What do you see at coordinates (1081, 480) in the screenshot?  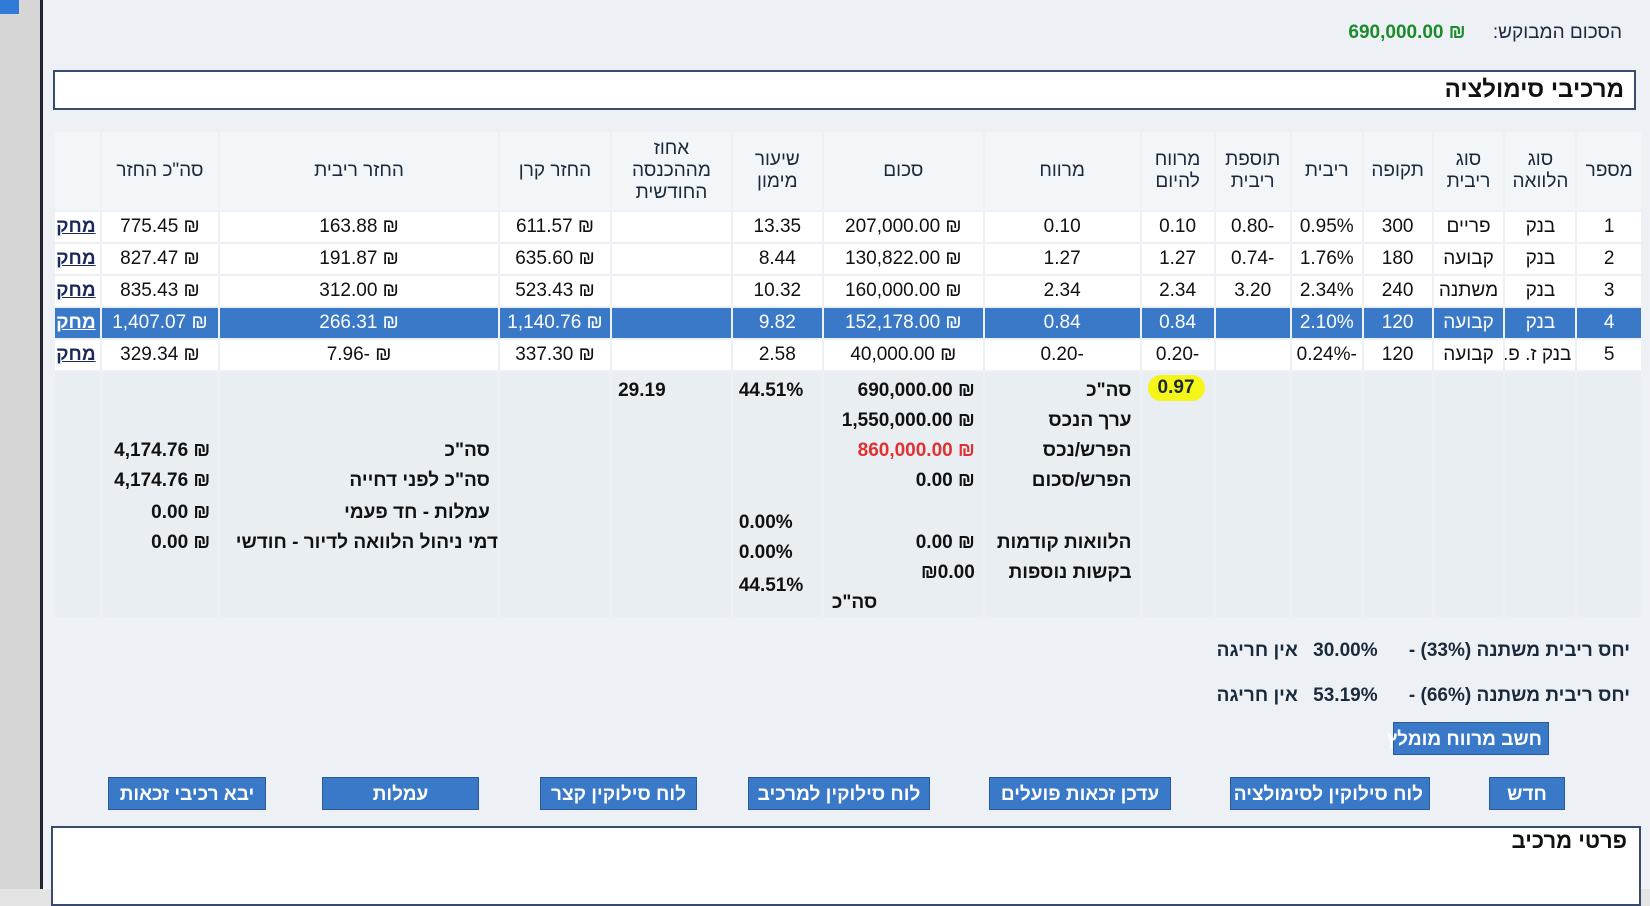 I see `summary-diff-amount-label: הפרש/סכום` at bounding box center [1081, 480].